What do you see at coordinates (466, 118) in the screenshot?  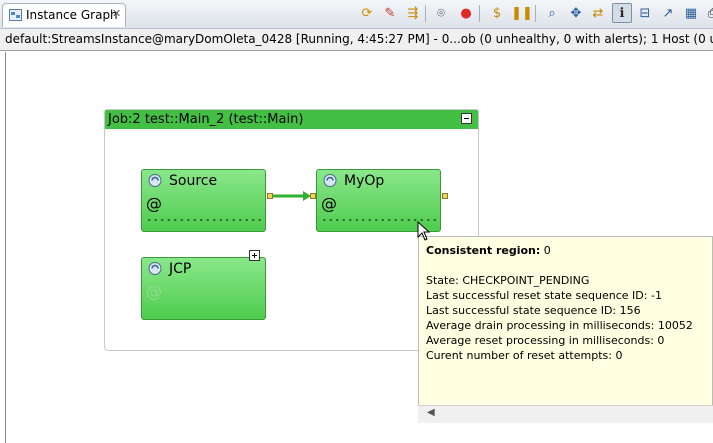 I see `collapse-icon` at bounding box center [466, 118].